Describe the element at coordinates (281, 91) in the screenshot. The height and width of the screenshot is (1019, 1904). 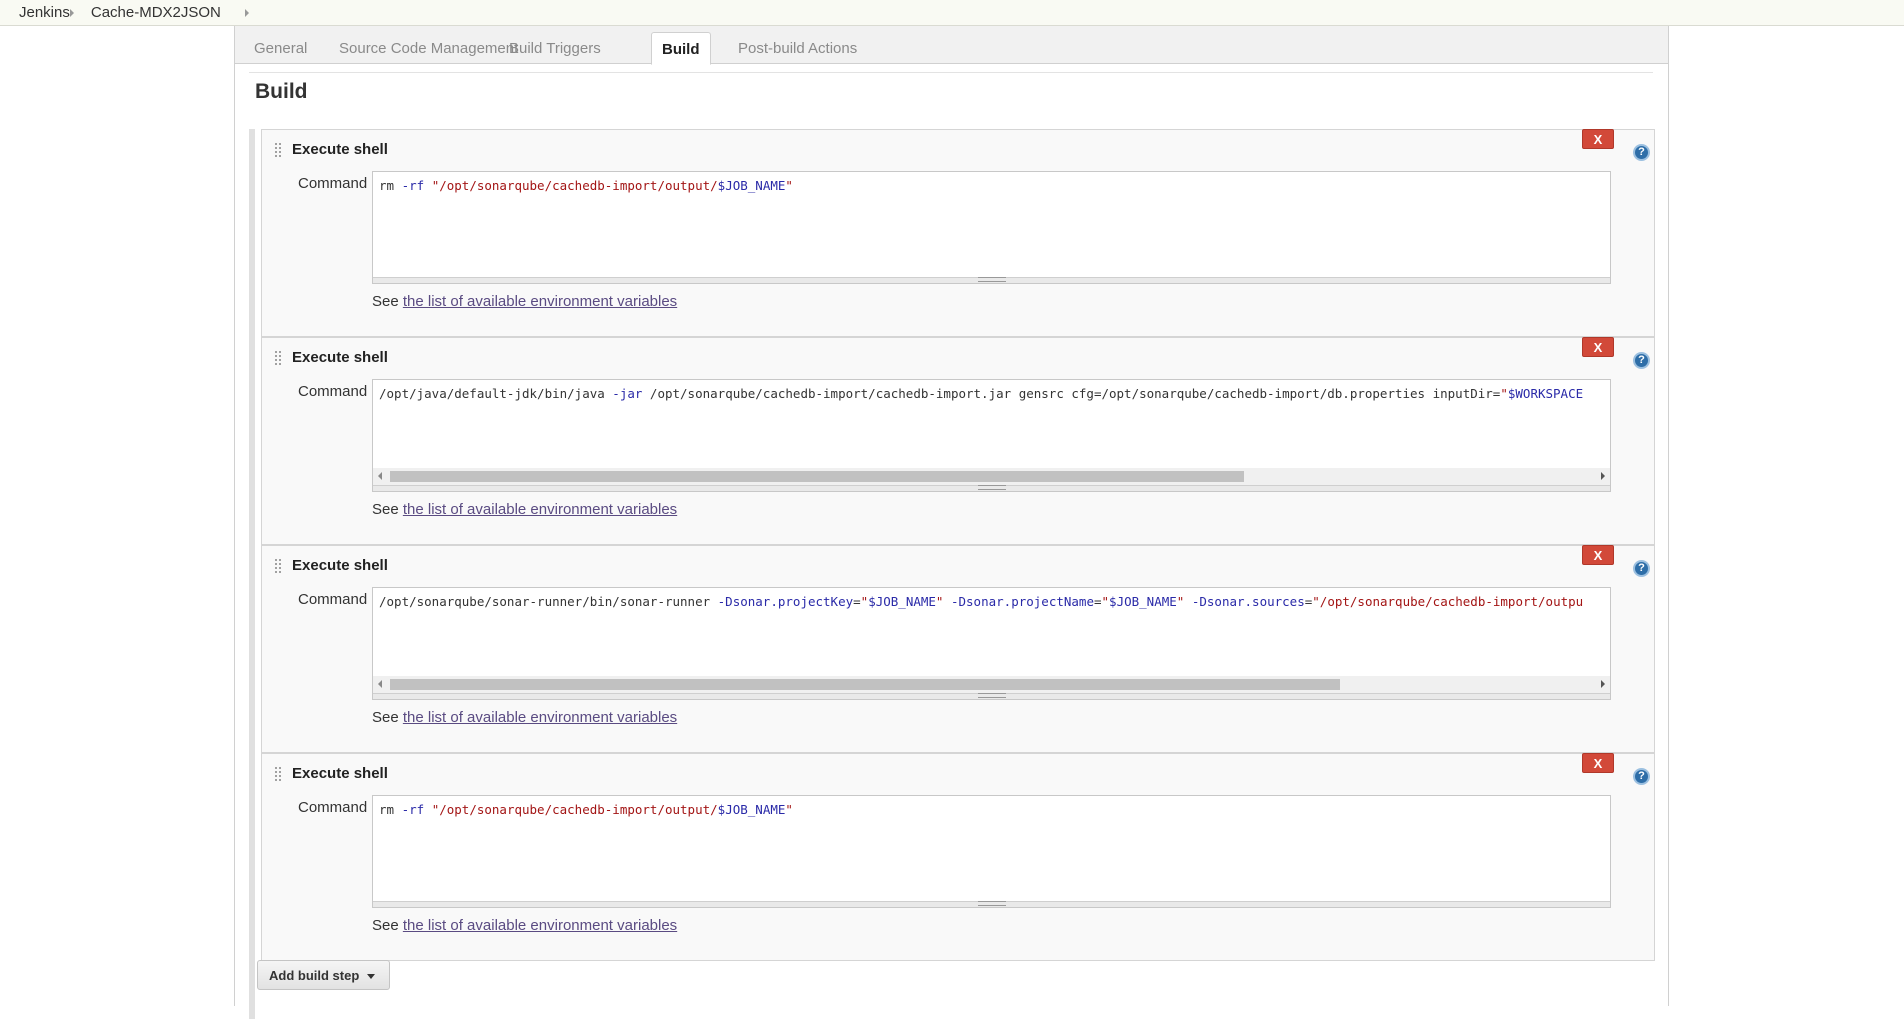
I see `section-title: Build` at that location.